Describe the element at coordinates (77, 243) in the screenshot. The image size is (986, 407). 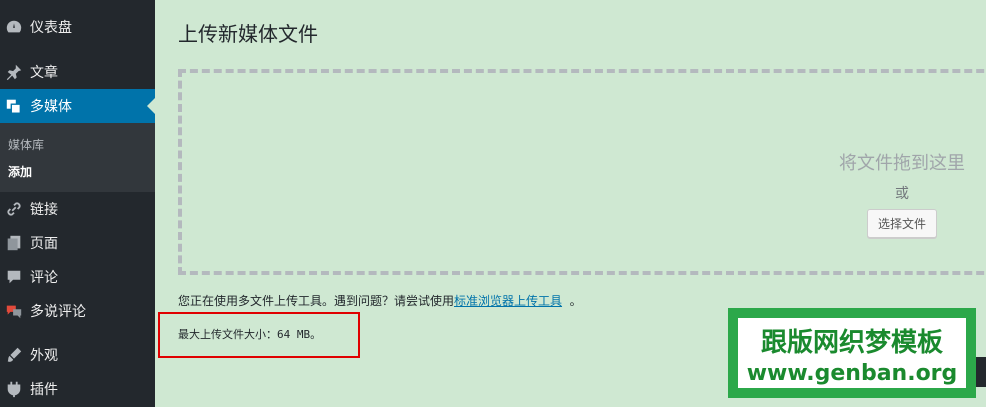
I see `sidebar-item-pages: 页面` at that location.